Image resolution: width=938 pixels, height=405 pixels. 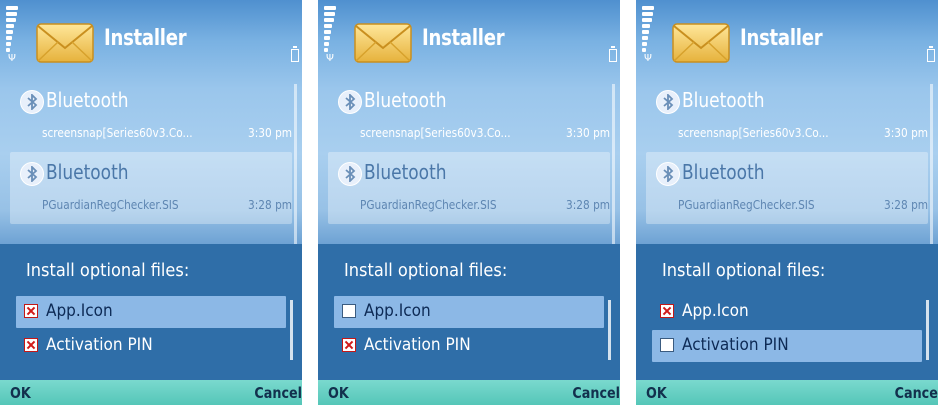 What do you see at coordinates (916, 393) in the screenshot?
I see `cancel-softkey: Cance` at bounding box center [916, 393].